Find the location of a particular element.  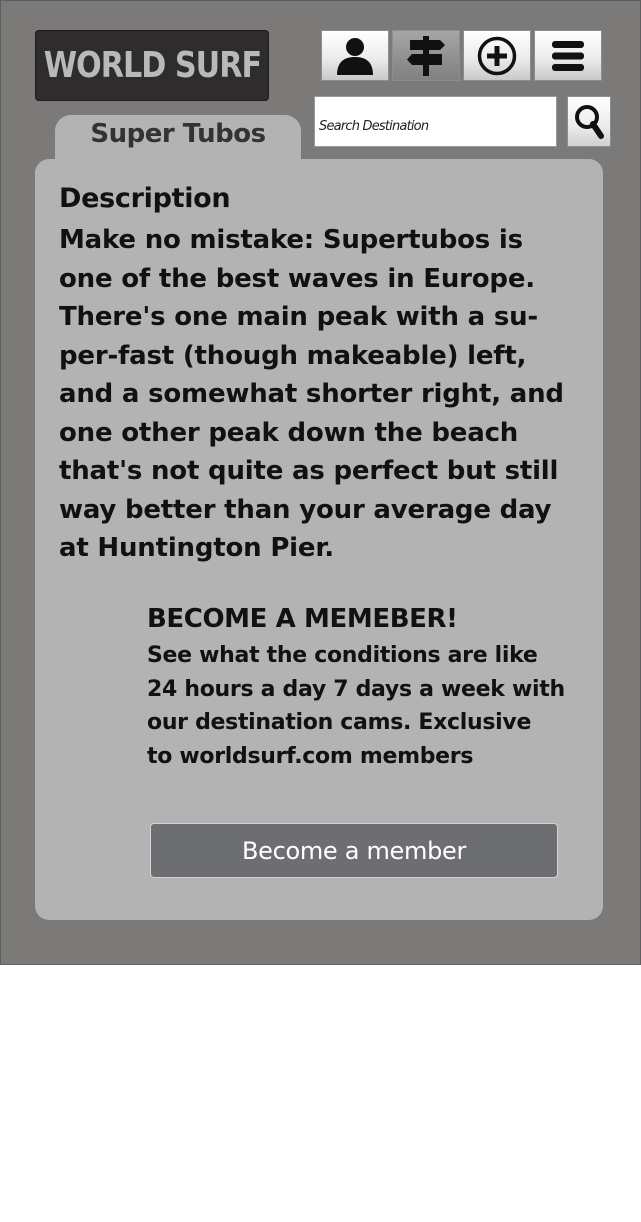

description-line: way better than your average day is located at coordinates (305, 509).